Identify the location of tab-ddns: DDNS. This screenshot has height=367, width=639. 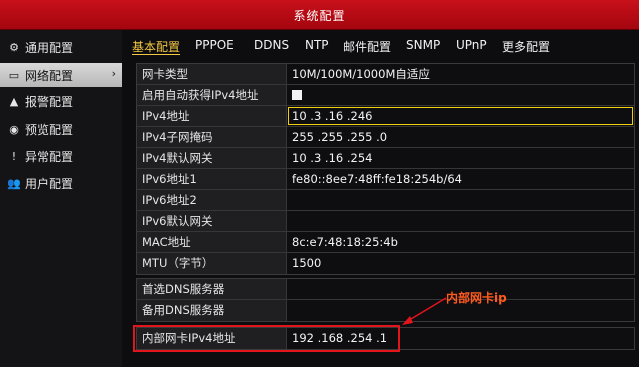
(271, 45).